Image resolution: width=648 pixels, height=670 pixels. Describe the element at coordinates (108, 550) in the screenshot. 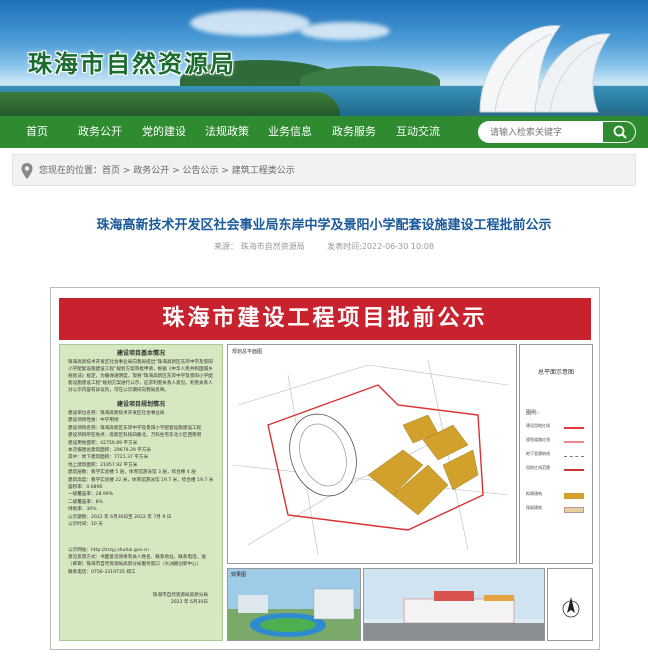

I see `contact-line: 公示网站：http://zrzyj.zhuhai.gov.cn` at that location.